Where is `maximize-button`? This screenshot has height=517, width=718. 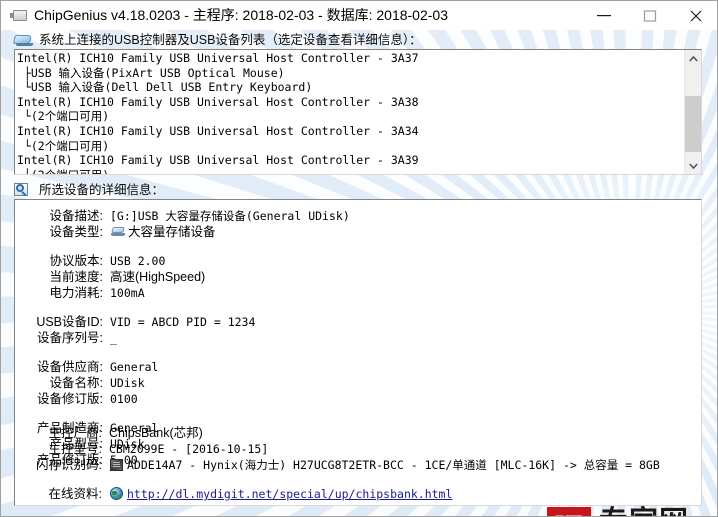 maximize-button is located at coordinates (650, 15).